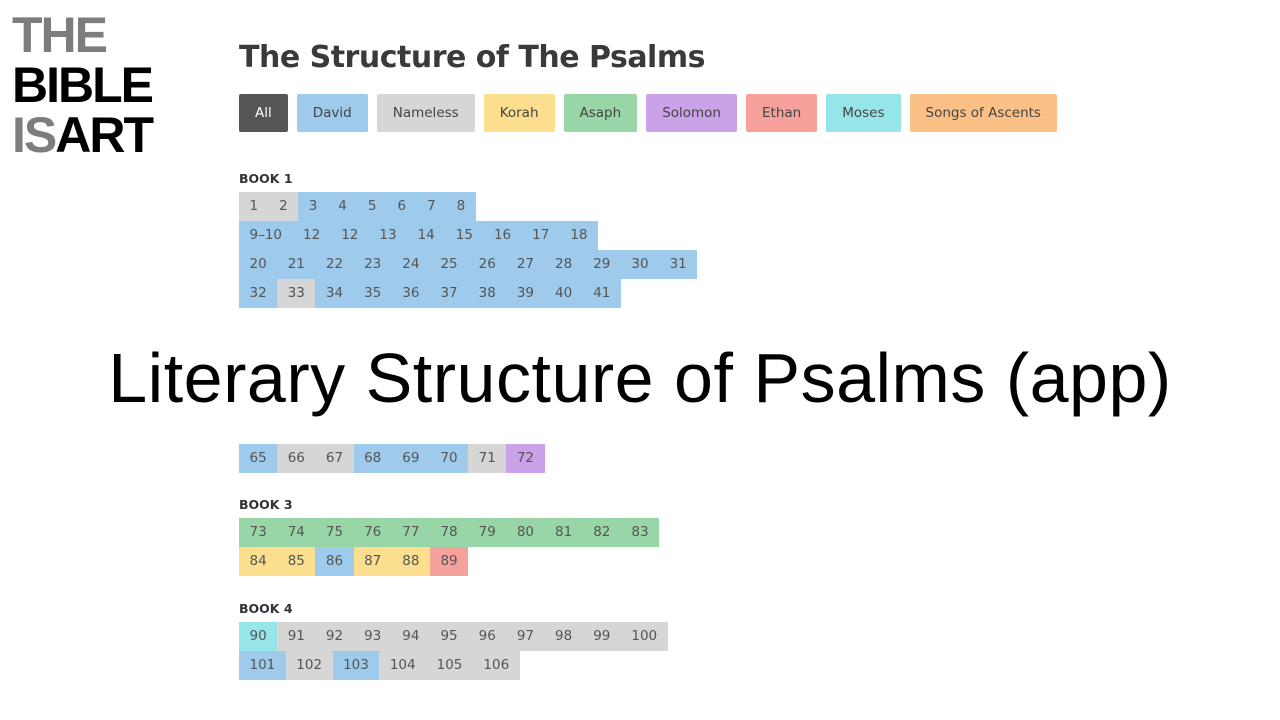  Describe the element at coordinates (678, 264) in the screenshot. I see `psalm-cell: 31` at that location.